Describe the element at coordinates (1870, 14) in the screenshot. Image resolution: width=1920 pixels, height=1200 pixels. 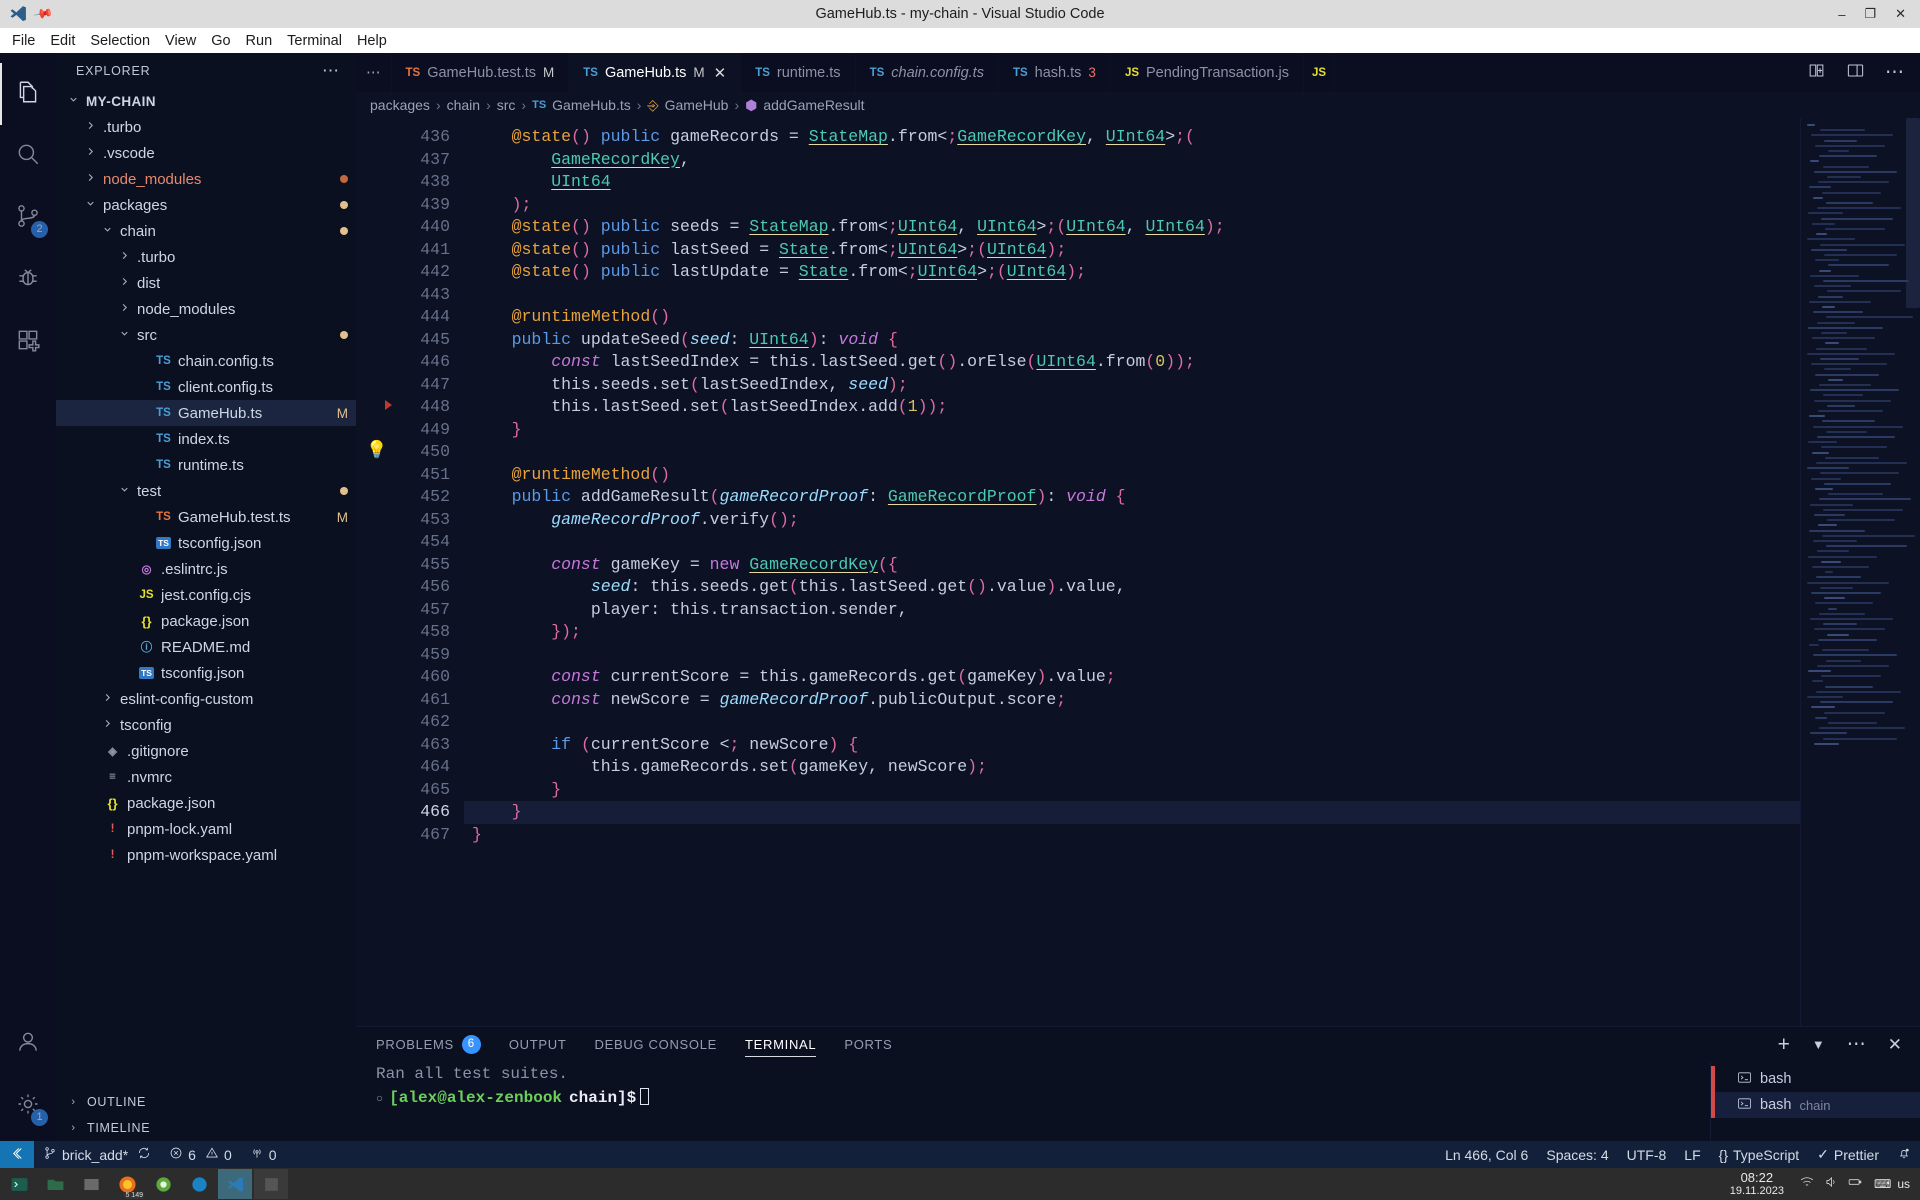
I see `maximize-button: ❐` at that location.